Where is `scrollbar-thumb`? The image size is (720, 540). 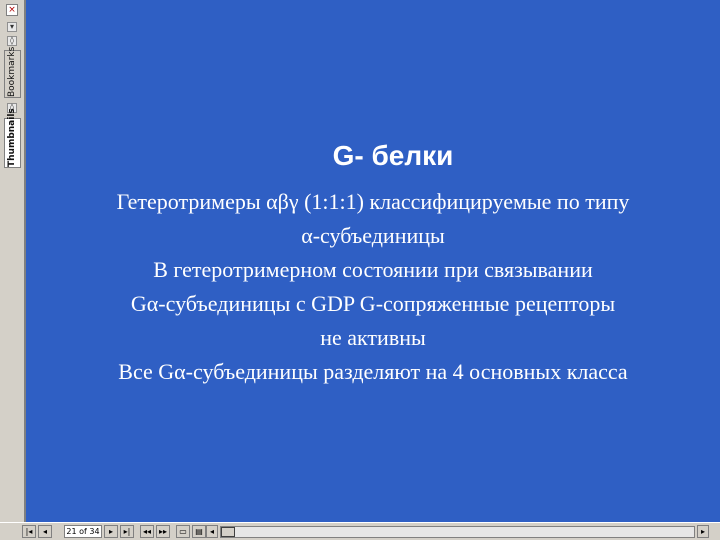 scrollbar-thumb is located at coordinates (228, 532).